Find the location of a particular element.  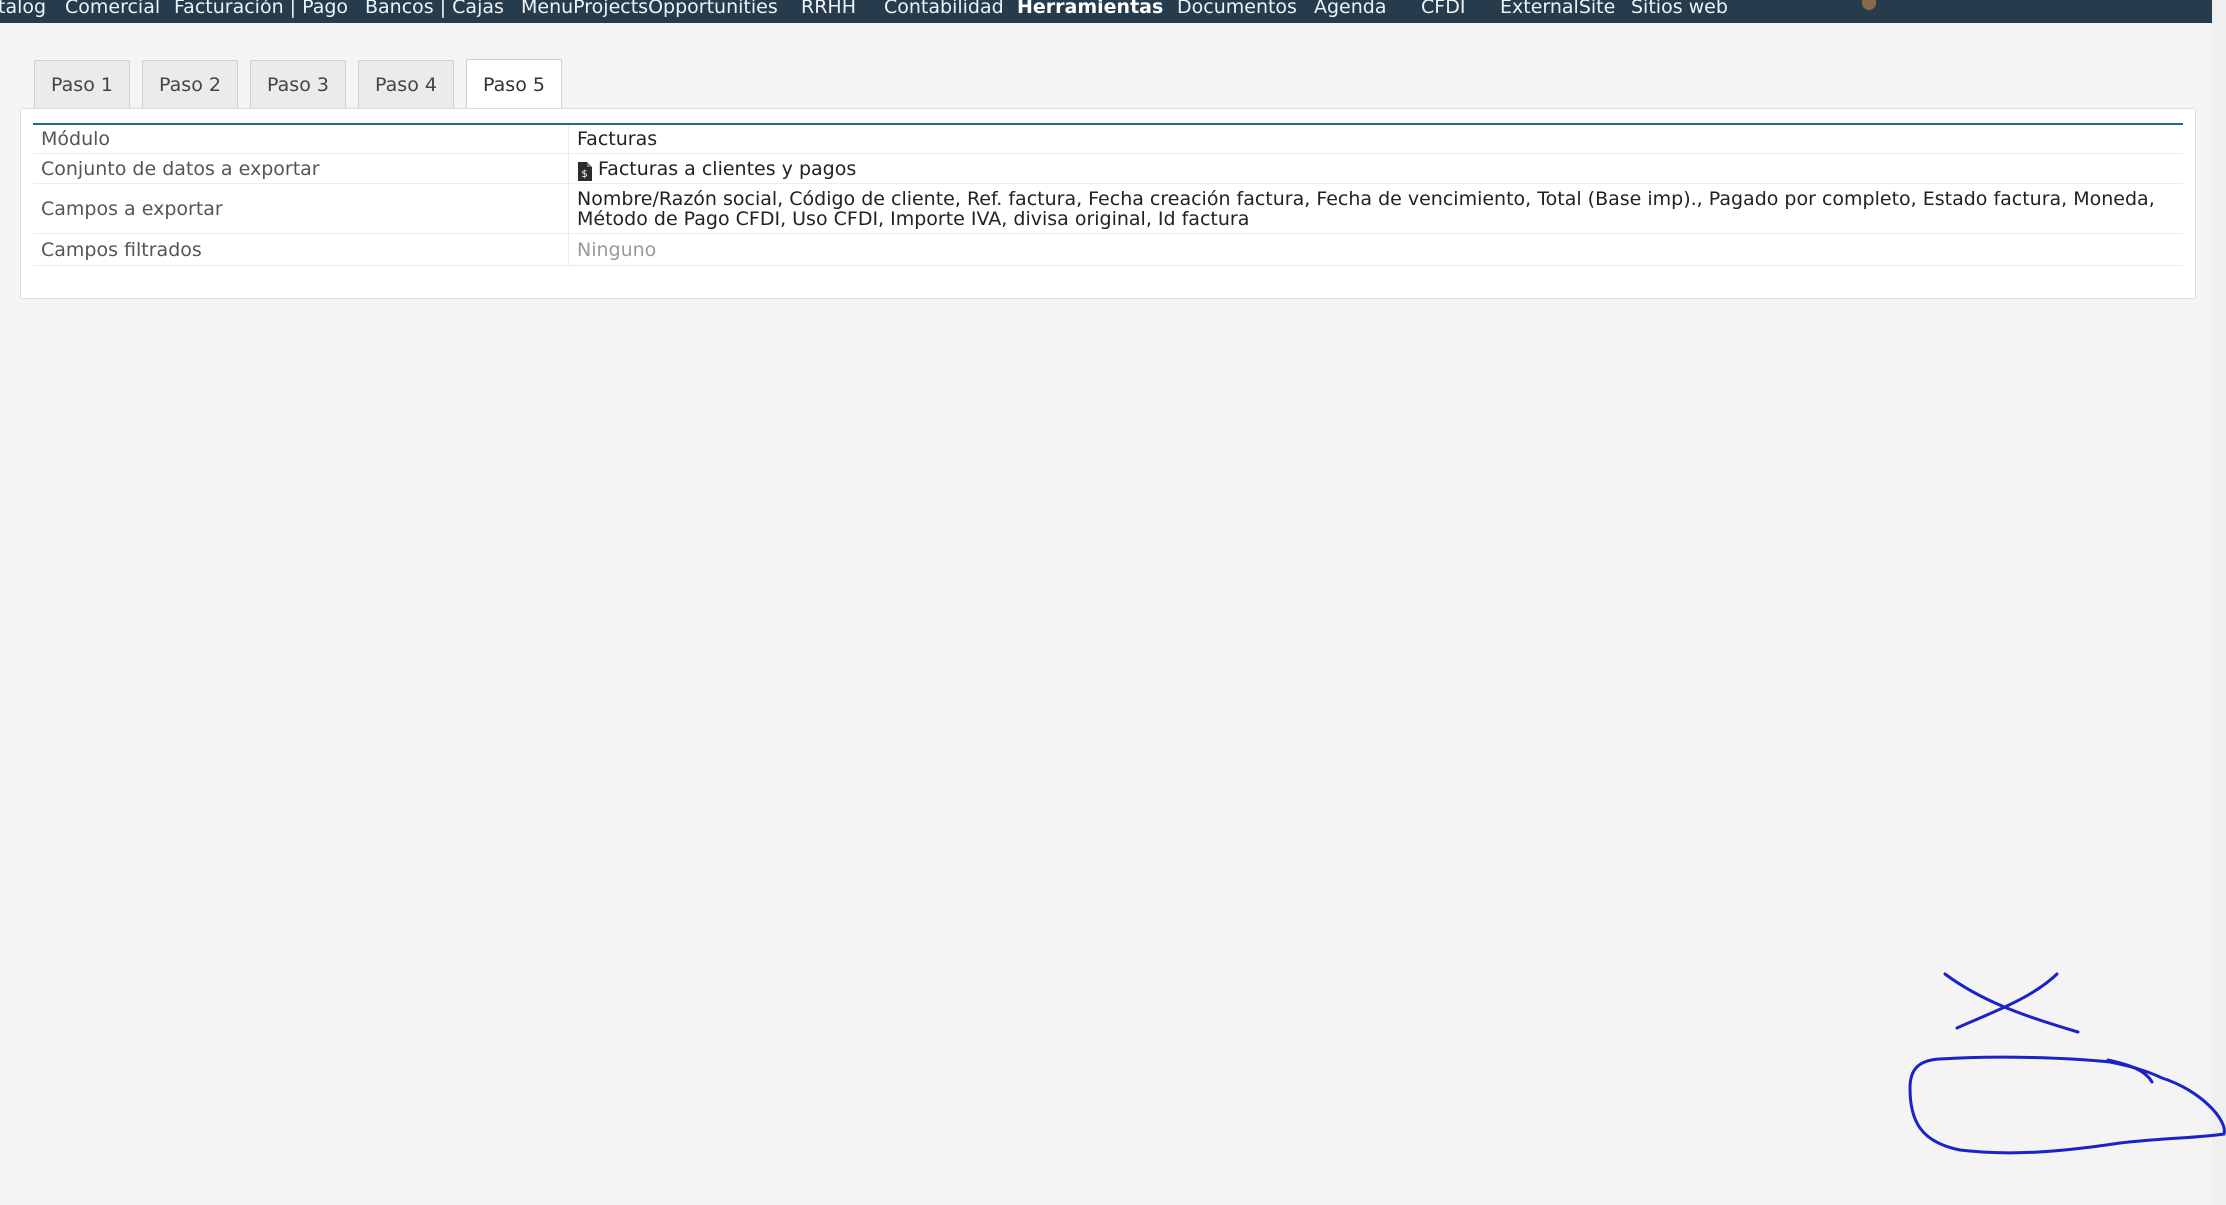

summary-row-modulo: Módulo Facturas is located at coordinates (1108, 139).